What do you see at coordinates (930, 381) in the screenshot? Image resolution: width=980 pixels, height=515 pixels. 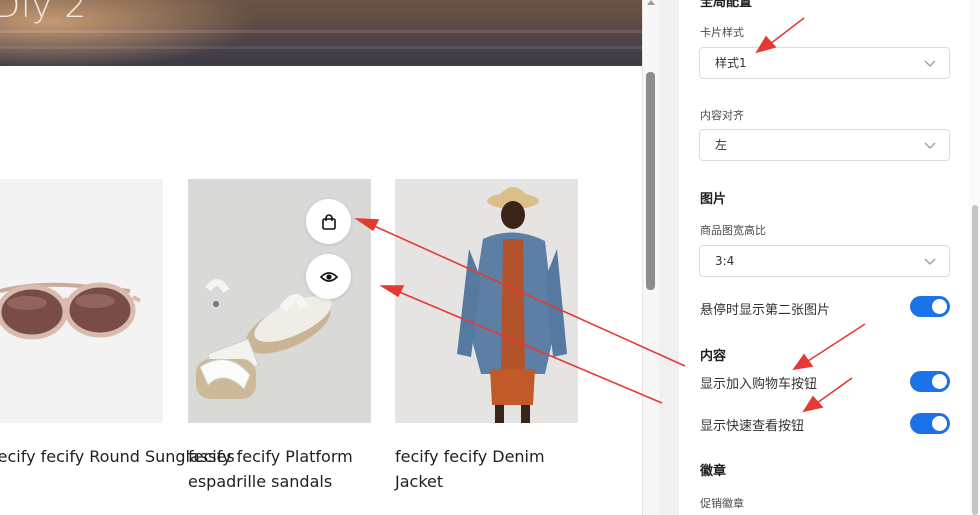 I see `show-cart-button-toggle` at bounding box center [930, 381].